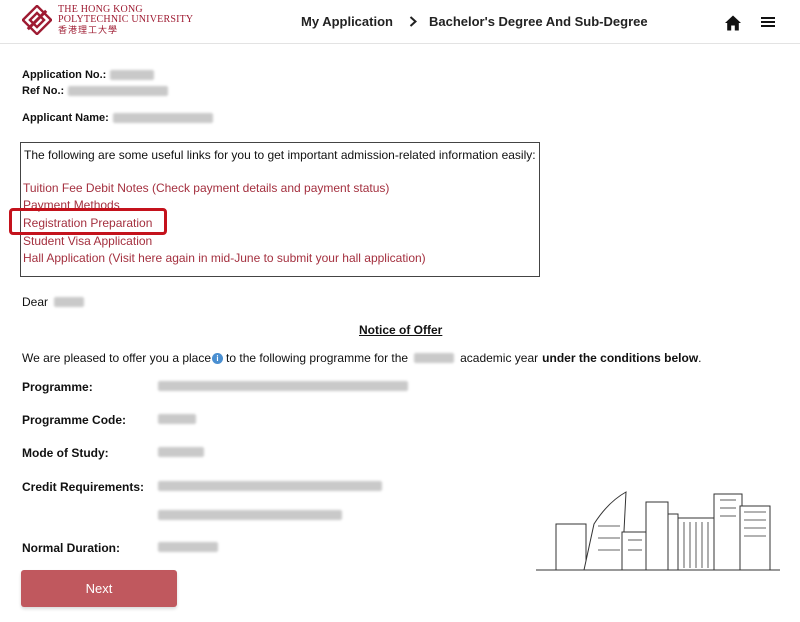 The width and height of the screenshot is (800, 622). Describe the element at coordinates (401, 330) in the screenshot. I see `notice-of-offer-title: Notice of Offer` at that location.